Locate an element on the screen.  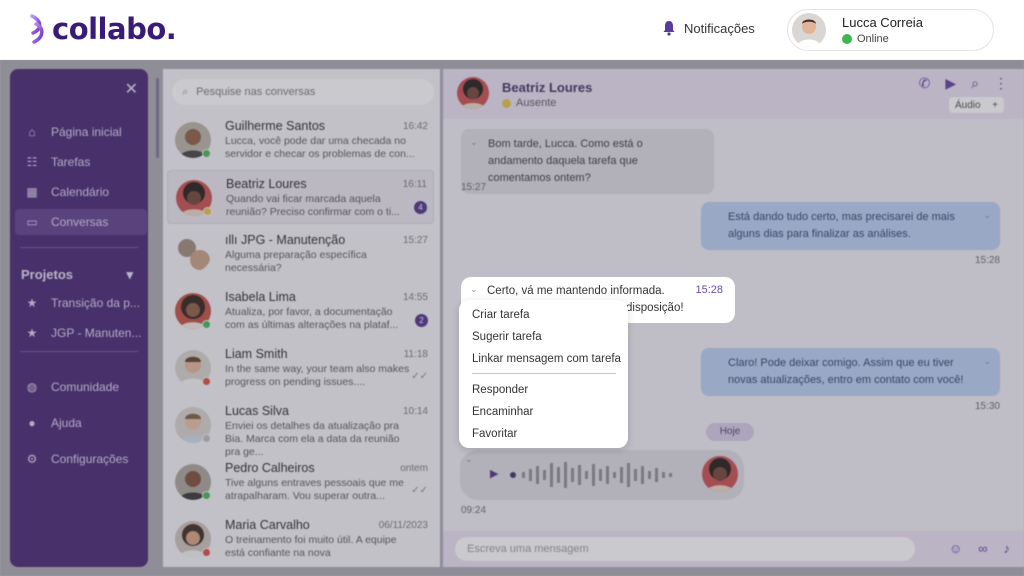
message-text: Certo, vá me mantendo informada. is located at coordinates (576, 291).